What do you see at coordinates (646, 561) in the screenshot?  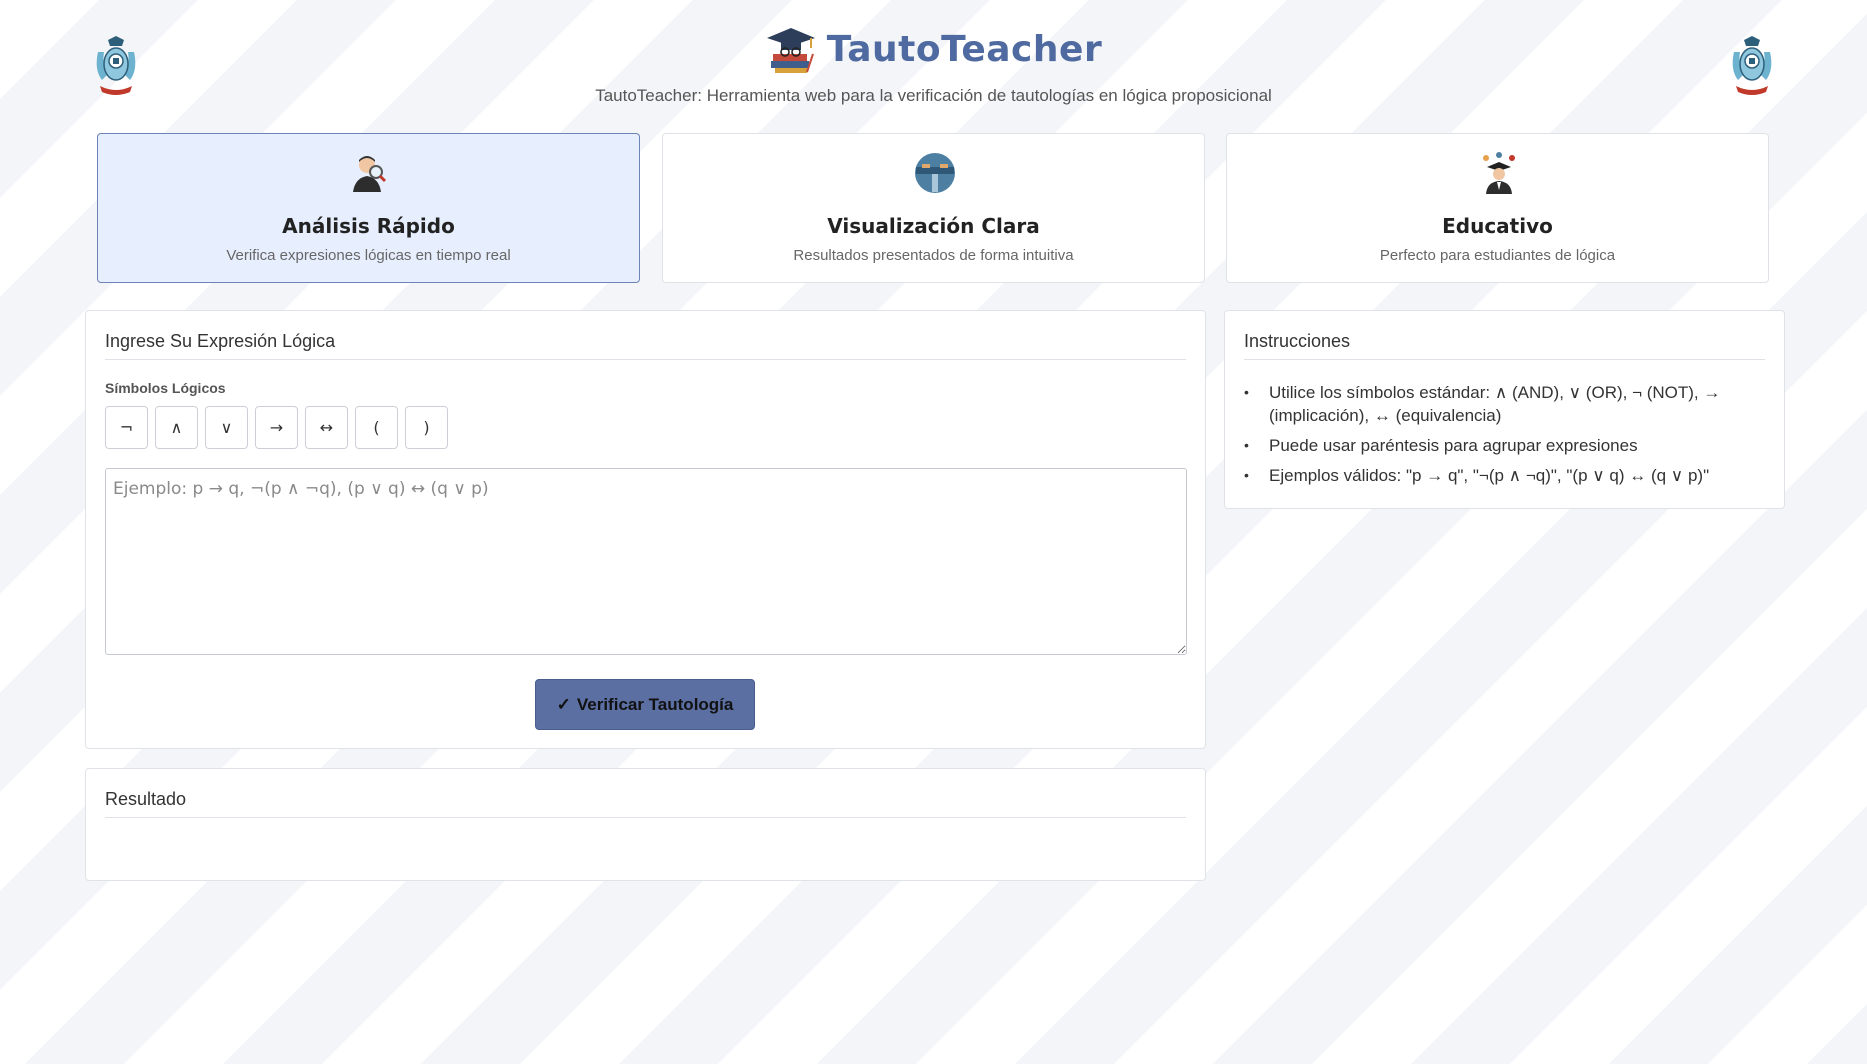 I see `expression-input` at bounding box center [646, 561].